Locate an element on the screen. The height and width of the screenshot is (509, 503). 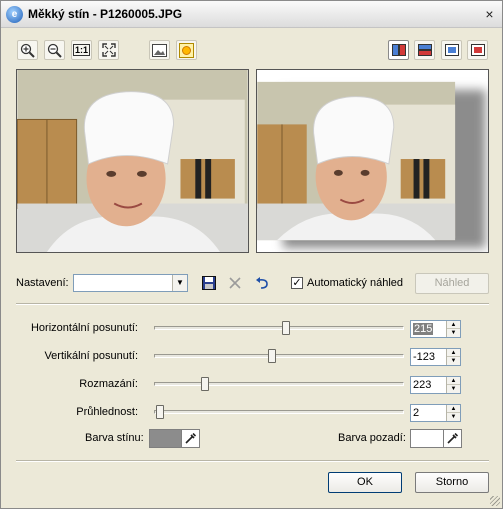
background-eyedropper-button is located at coordinates (453, 438).